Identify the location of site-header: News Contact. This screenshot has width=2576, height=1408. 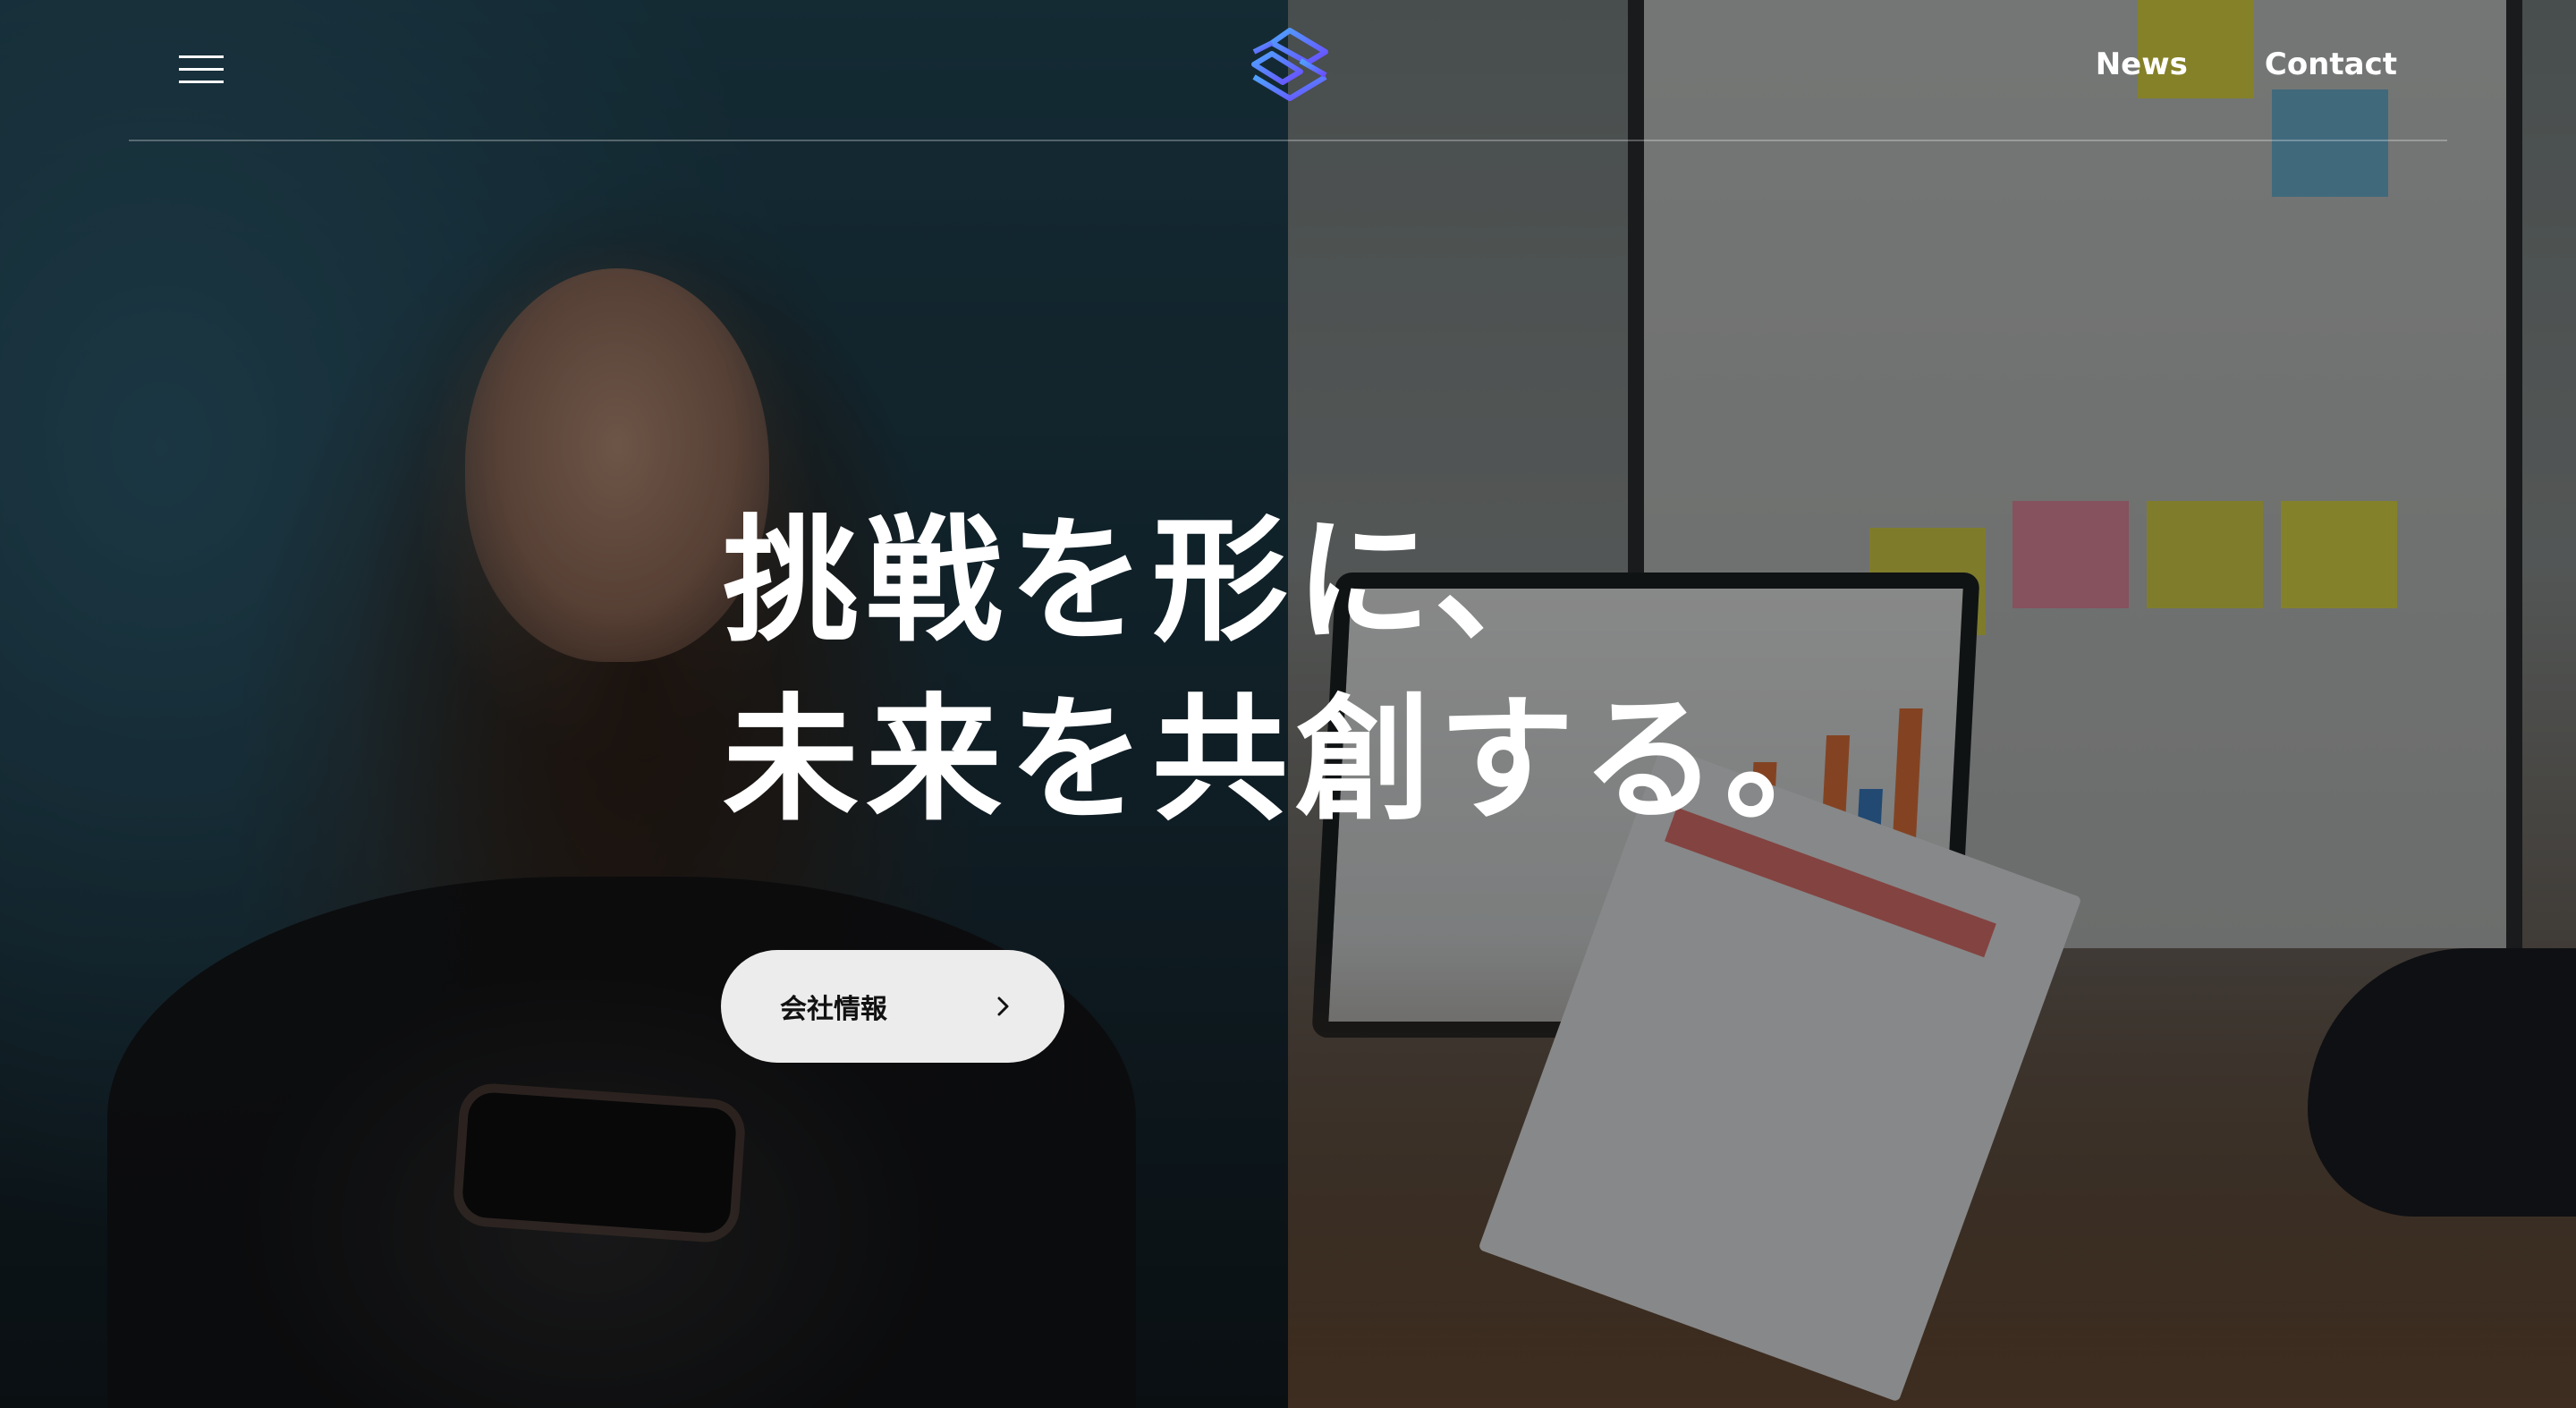
(1288, 71).